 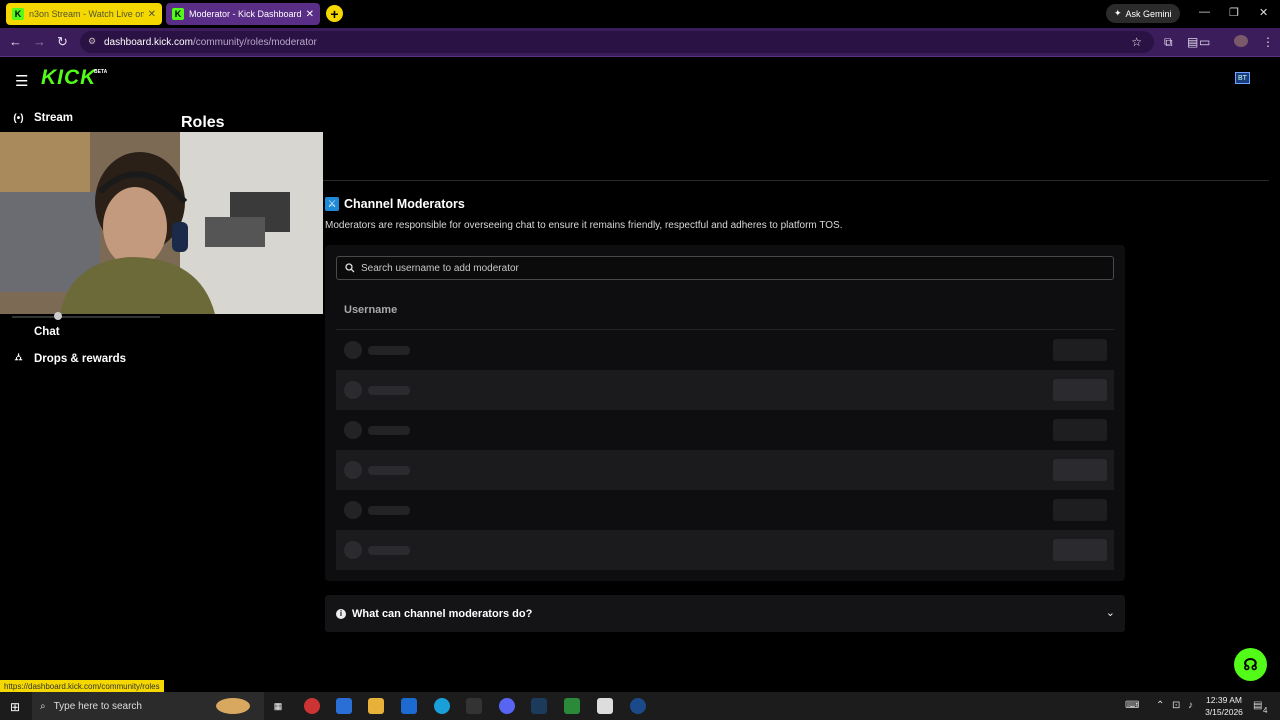 I want to click on faq-accordion: i What can channel moderators do? ⌄, so click(x=725, y=613).